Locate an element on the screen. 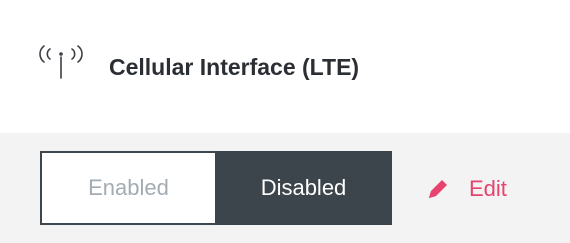  pencil-icon is located at coordinates (438, 189).